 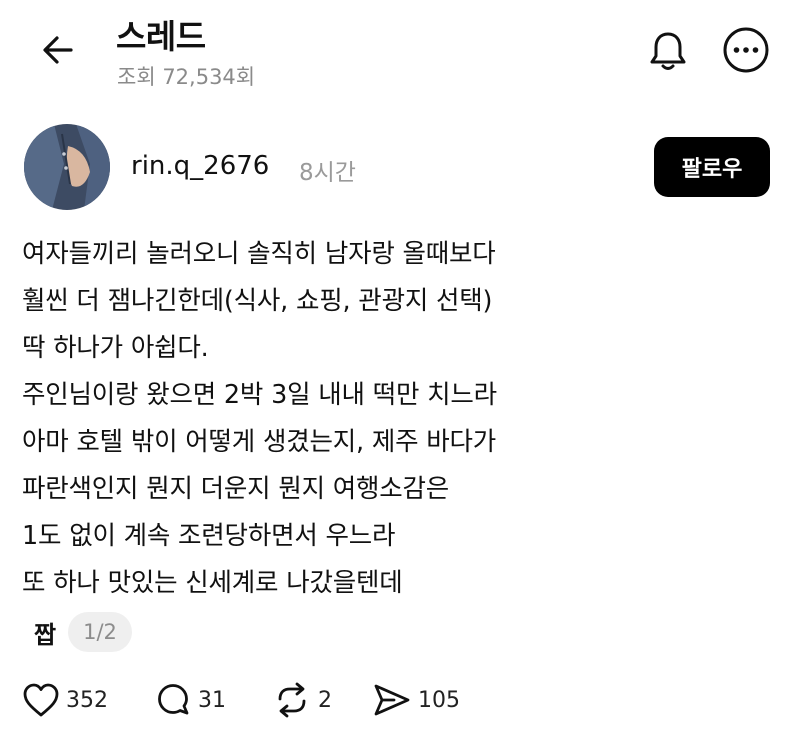 I want to click on action-bar: 352 31 2 105, so click(x=402, y=700).